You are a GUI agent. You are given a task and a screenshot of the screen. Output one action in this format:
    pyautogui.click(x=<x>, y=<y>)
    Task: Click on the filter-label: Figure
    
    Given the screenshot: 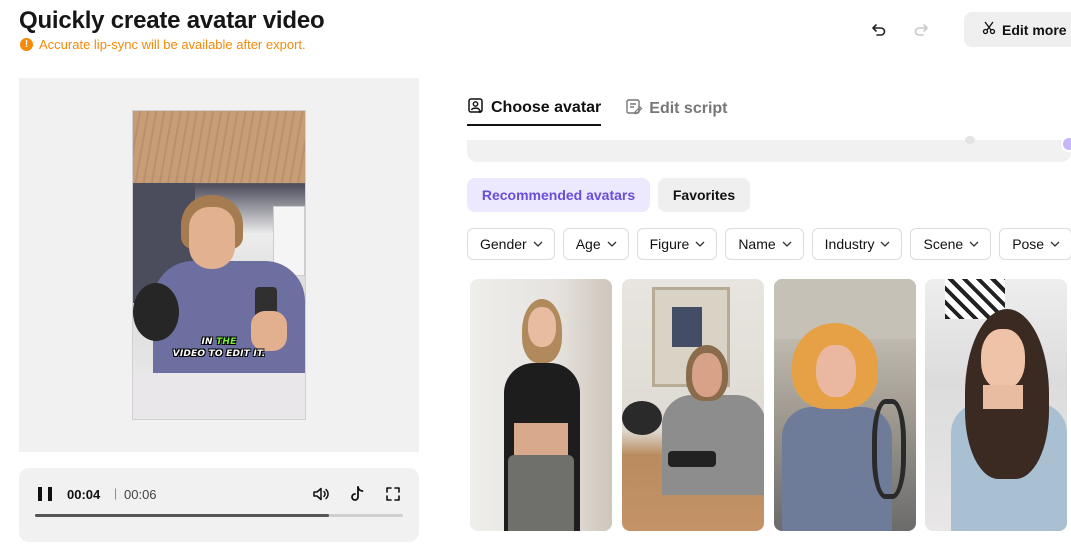 What is the action you would take?
    pyautogui.click(x=669, y=244)
    